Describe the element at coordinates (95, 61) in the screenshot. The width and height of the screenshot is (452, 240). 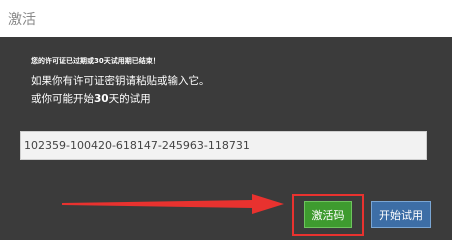
I see `expired-notice: 您的许可证已过期或30天试用期已结束！` at that location.